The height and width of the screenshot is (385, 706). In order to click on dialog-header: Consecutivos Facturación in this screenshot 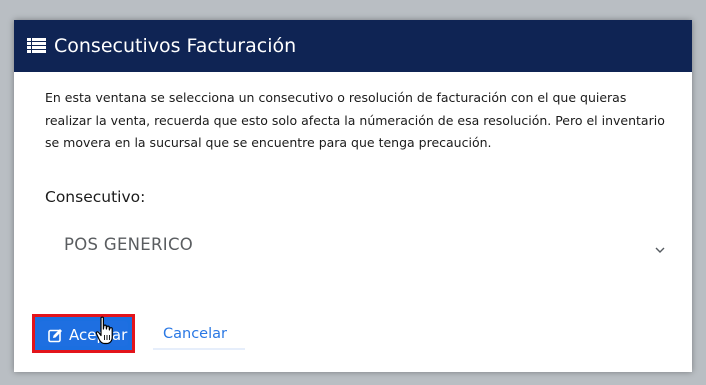, I will do `click(353, 46)`.